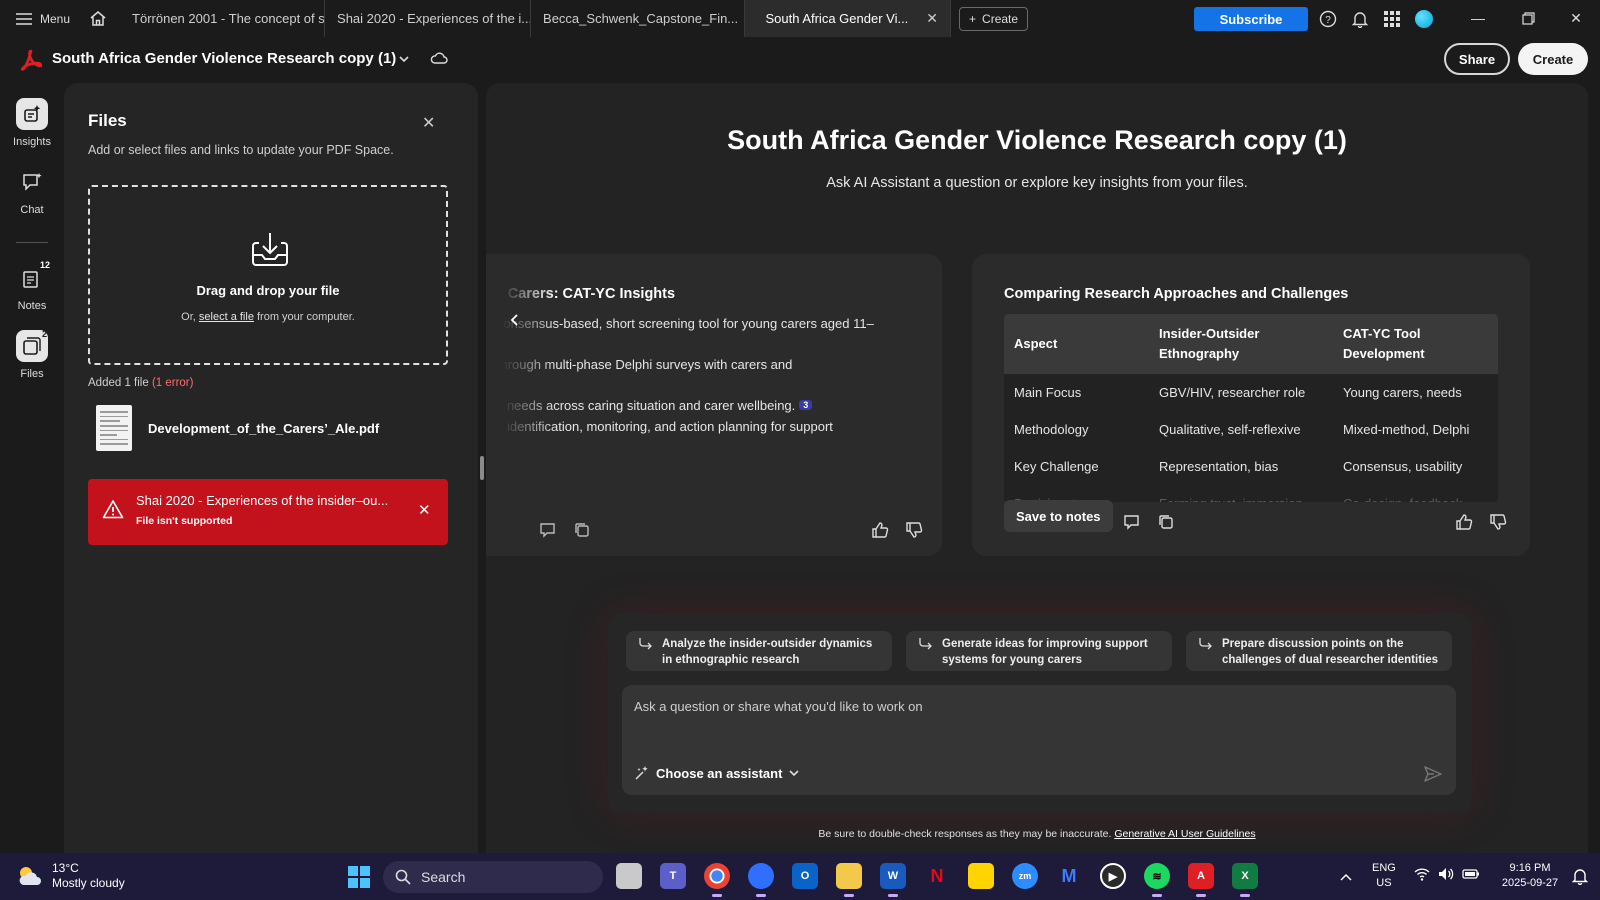  Describe the element at coordinates (439, 60) in the screenshot. I see `cloud-icon` at that location.